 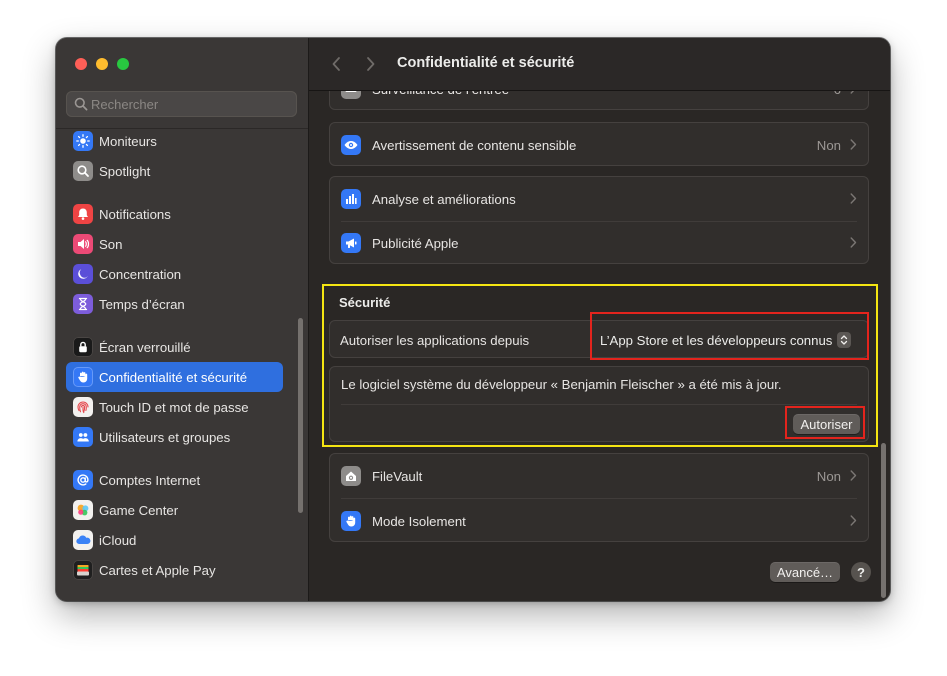 What do you see at coordinates (883, 520) in the screenshot?
I see `main-scrollbar` at bounding box center [883, 520].